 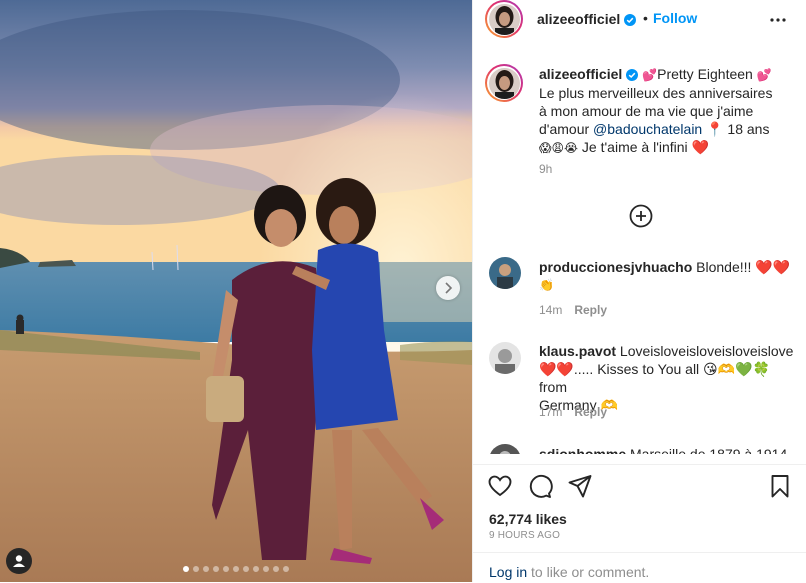 I want to click on comment-bubble-icon, so click(x=540, y=486).